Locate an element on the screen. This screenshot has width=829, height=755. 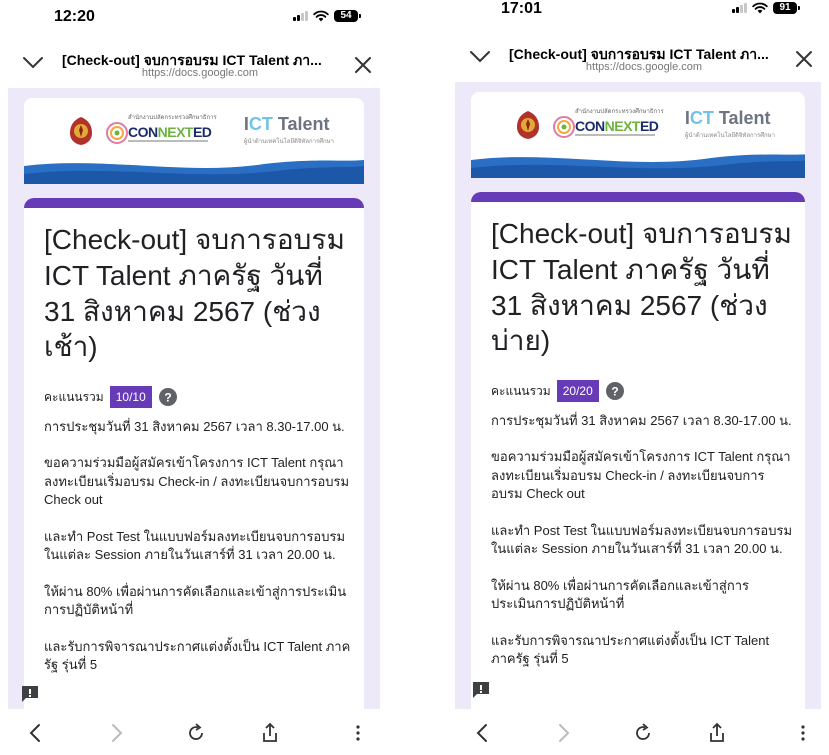
status-time: 12:20 is located at coordinates (74, 16).